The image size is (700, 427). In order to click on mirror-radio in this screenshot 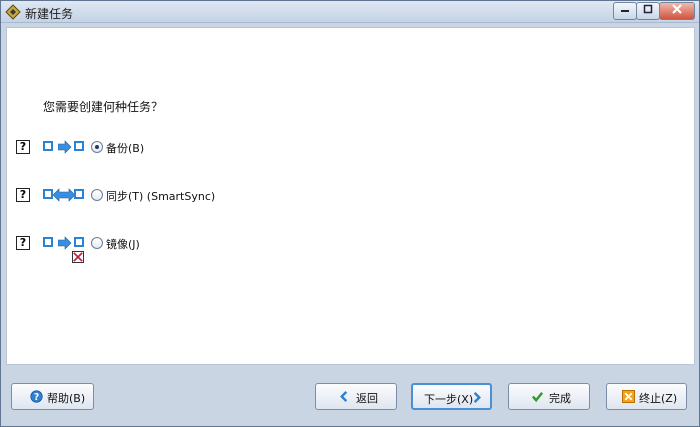, I will do `click(97, 243)`.